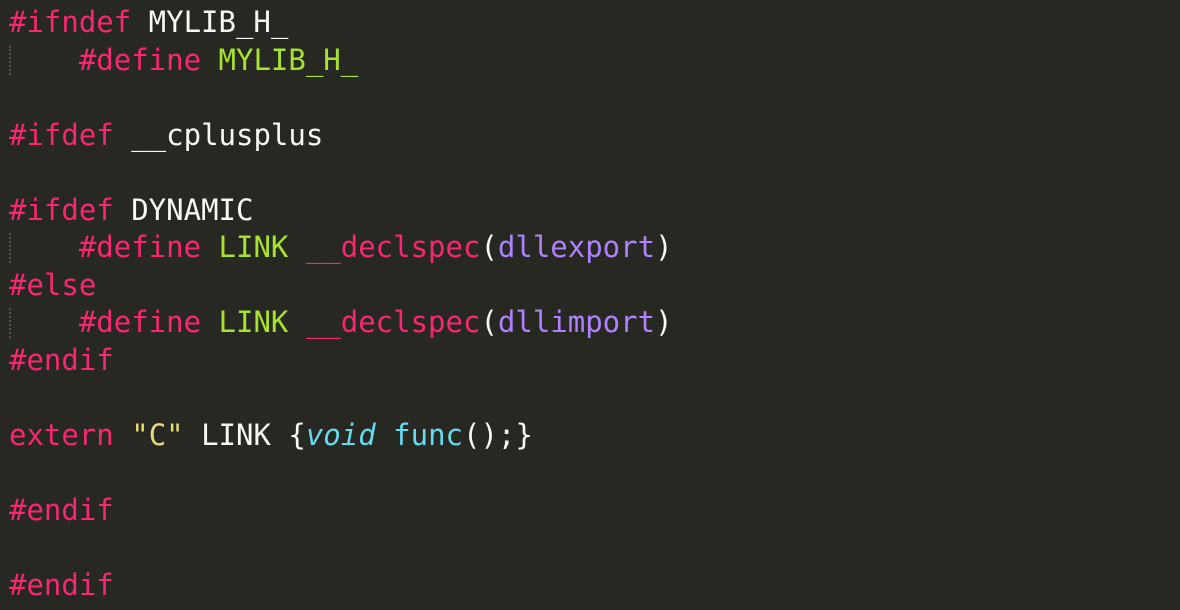 This screenshot has height=610, width=1180. I want to click on code-line: #ifndef MYLIB_H_, so click(148, 23).